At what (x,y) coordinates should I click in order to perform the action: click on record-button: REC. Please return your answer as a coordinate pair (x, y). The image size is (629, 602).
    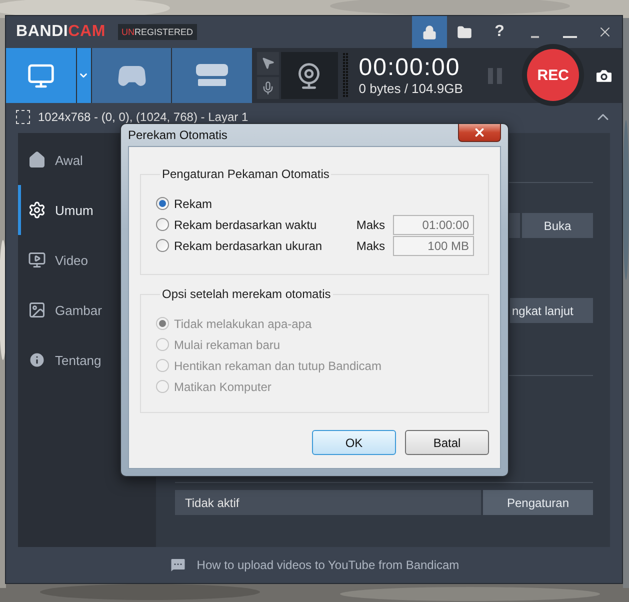
    Looking at the image, I should click on (553, 75).